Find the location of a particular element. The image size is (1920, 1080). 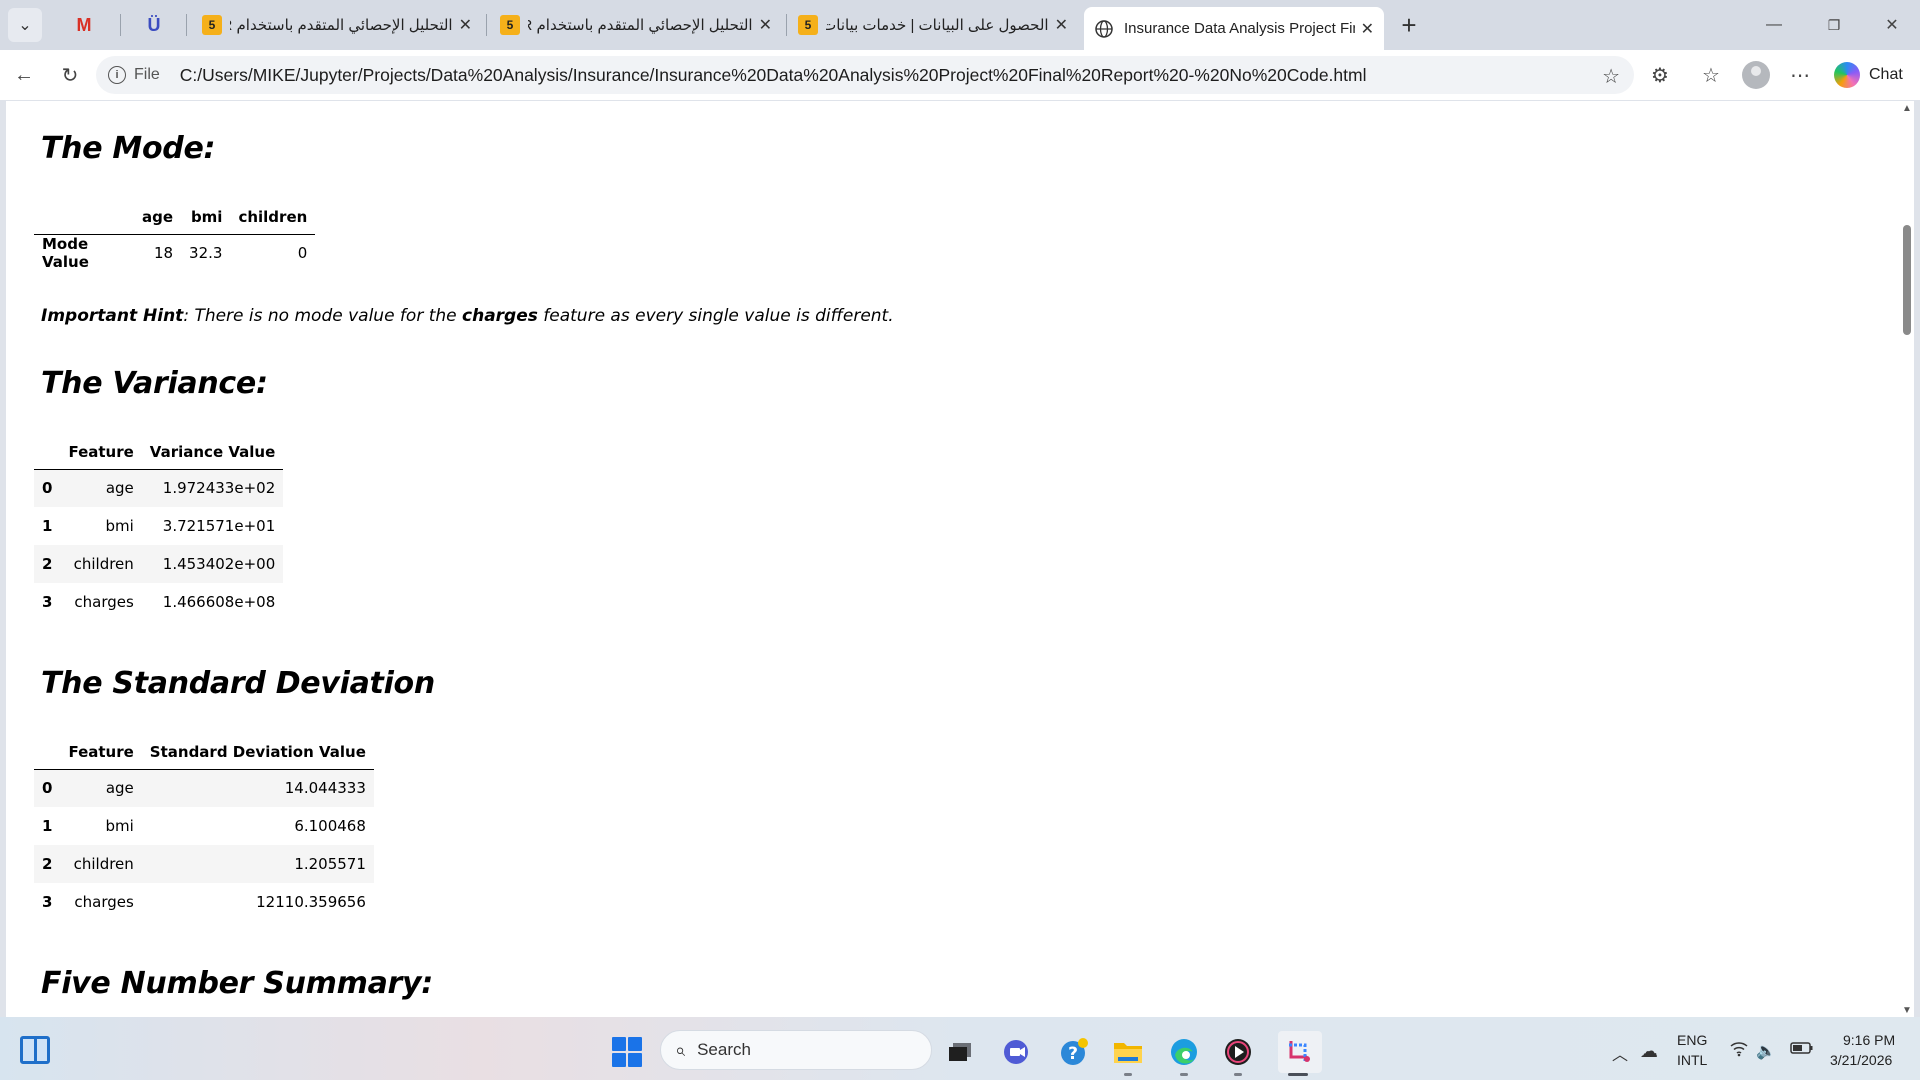

help-icon: ? is located at coordinates (1074, 1052).